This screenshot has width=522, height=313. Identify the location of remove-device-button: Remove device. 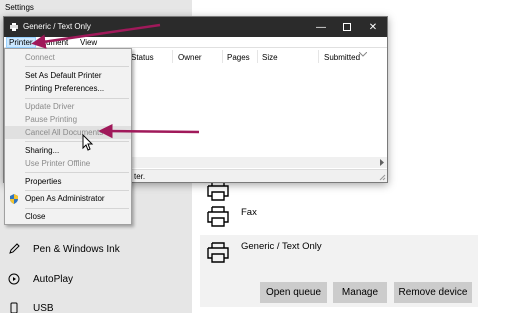
(433, 292).